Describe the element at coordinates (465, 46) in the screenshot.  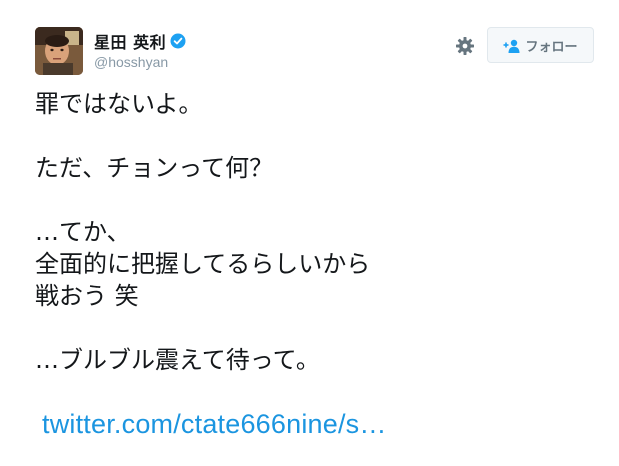
I see `gear-icon` at that location.